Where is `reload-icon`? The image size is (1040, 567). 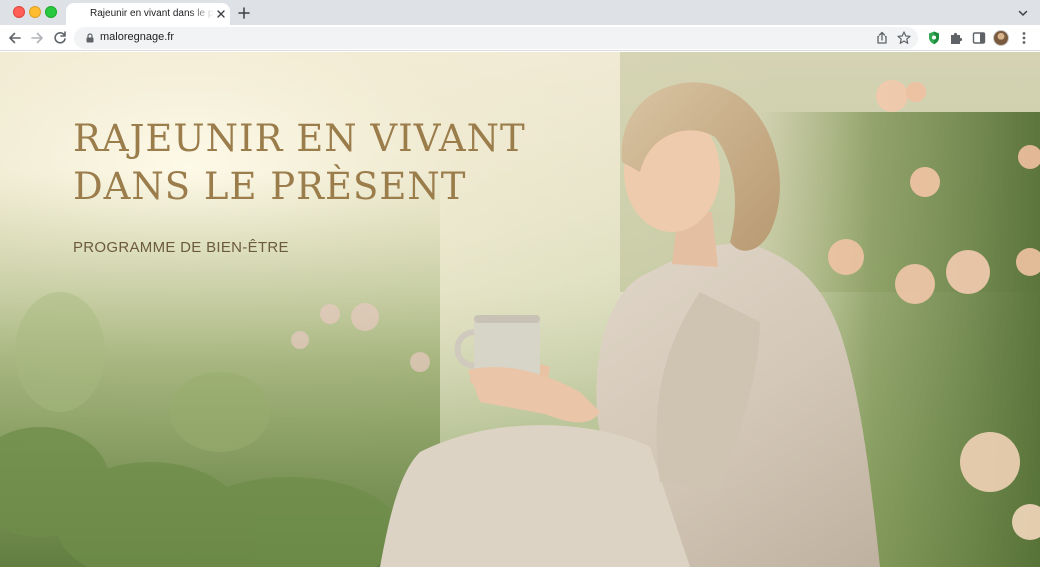
reload-icon is located at coordinates (60, 38).